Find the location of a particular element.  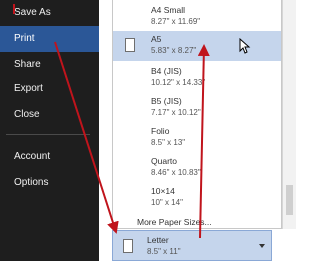

sidebar-item-save-as: Save As is located at coordinates (49, 13).